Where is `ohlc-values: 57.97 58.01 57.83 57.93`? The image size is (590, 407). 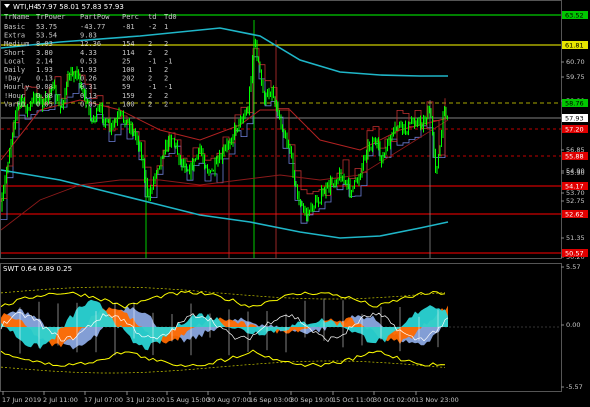 ohlc-values: 57.97 58.01 57.83 57.93 is located at coordinates (80, 7).